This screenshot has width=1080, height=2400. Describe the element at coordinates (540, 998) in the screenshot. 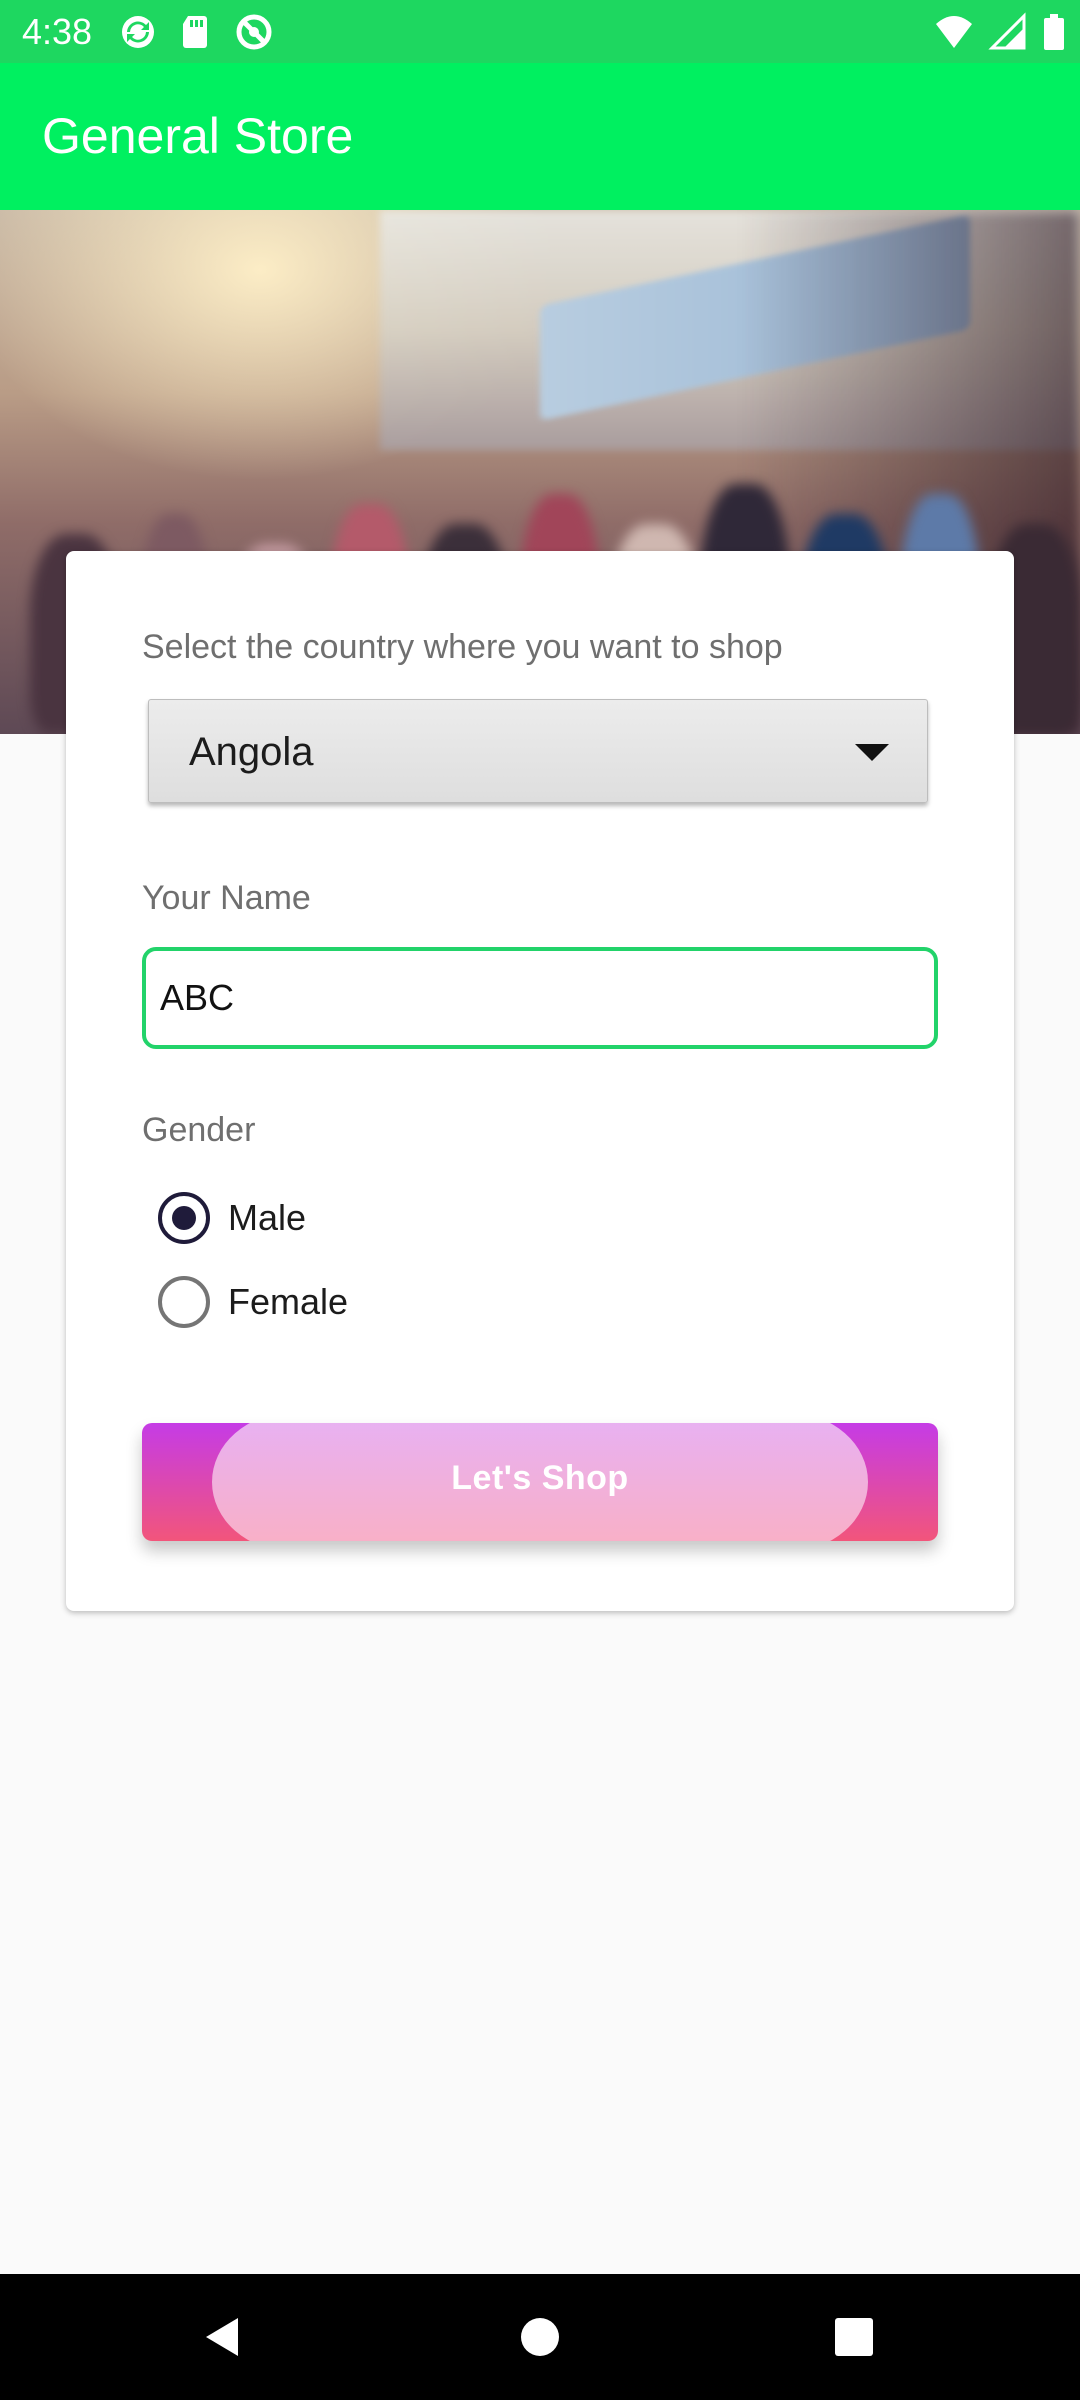

I see `name-input` at that location.